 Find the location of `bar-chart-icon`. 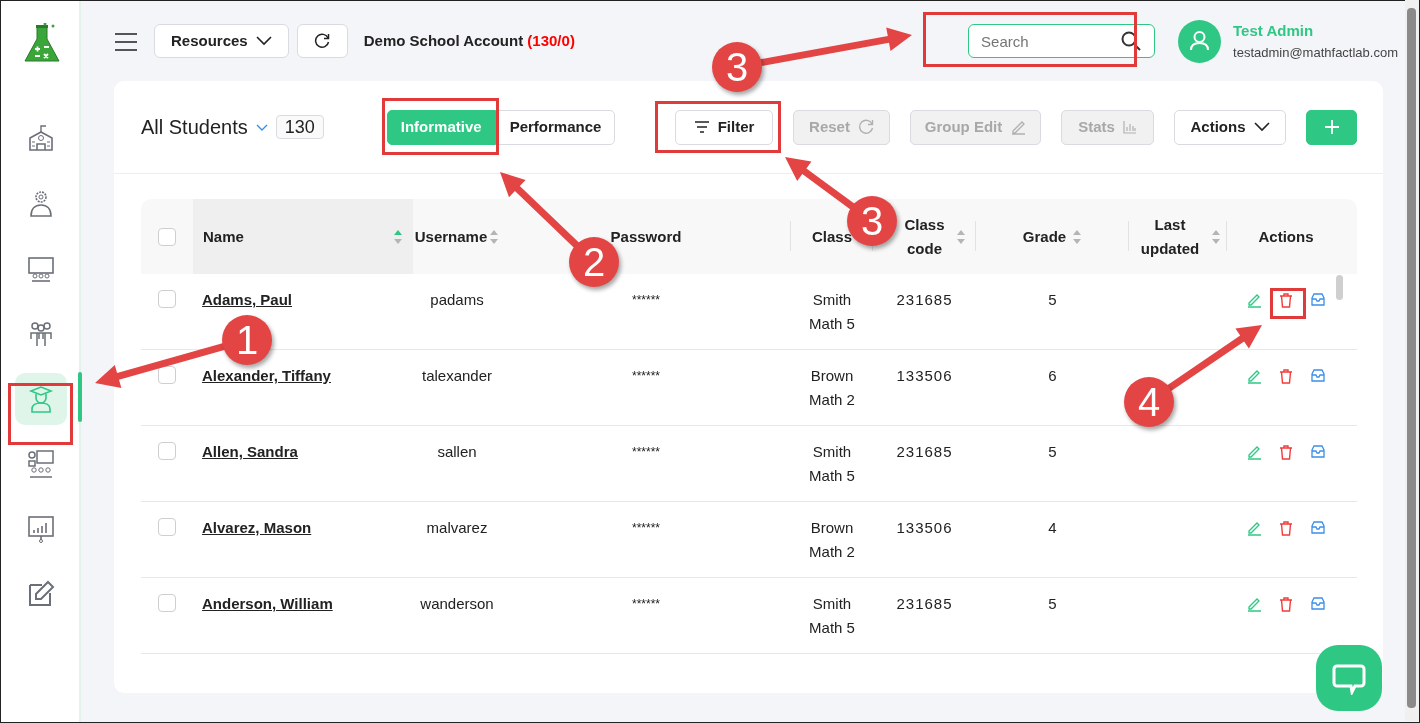

bar-chart-icon is located at coordinates (1129, 127).